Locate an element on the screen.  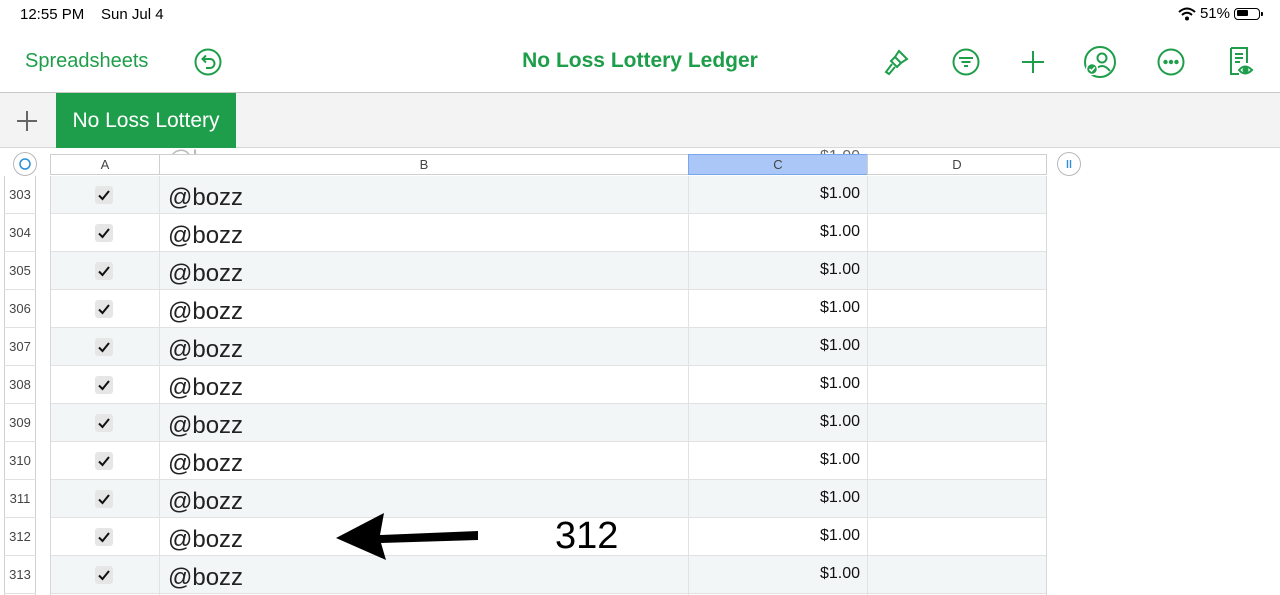
battery-icon is located at coordinates (1248, 13).